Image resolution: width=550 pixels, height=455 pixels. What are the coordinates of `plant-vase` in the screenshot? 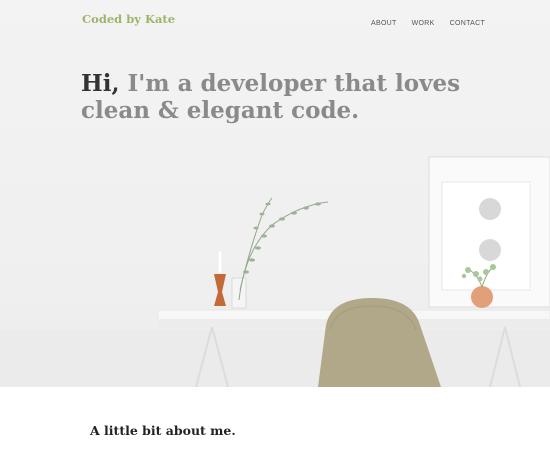 It's located at (280, 253).